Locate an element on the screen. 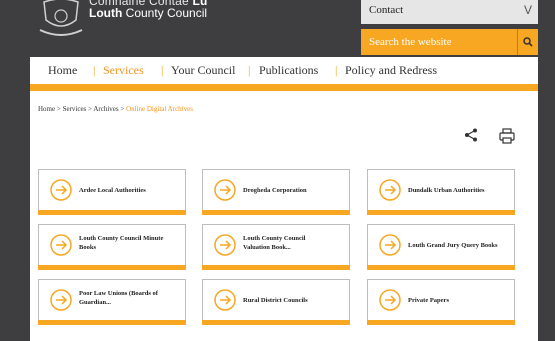 The height and width of the screenshot is (341, 555). card-label: Ardee Local Authorities is located at coordinates (112, 190).